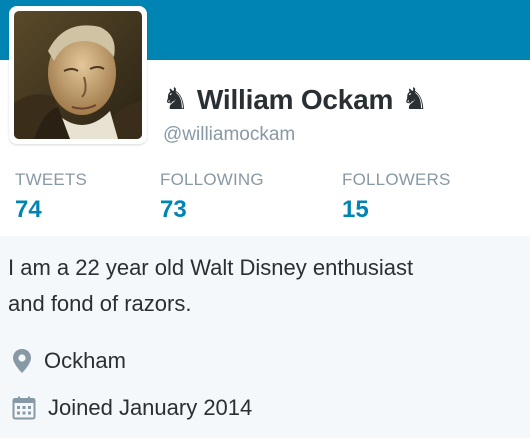 This screenshot has height=438, width=530. Describe the element at coordinates (355, 209) in the screenshot. I see `stat-followers-value: 15` at that location.